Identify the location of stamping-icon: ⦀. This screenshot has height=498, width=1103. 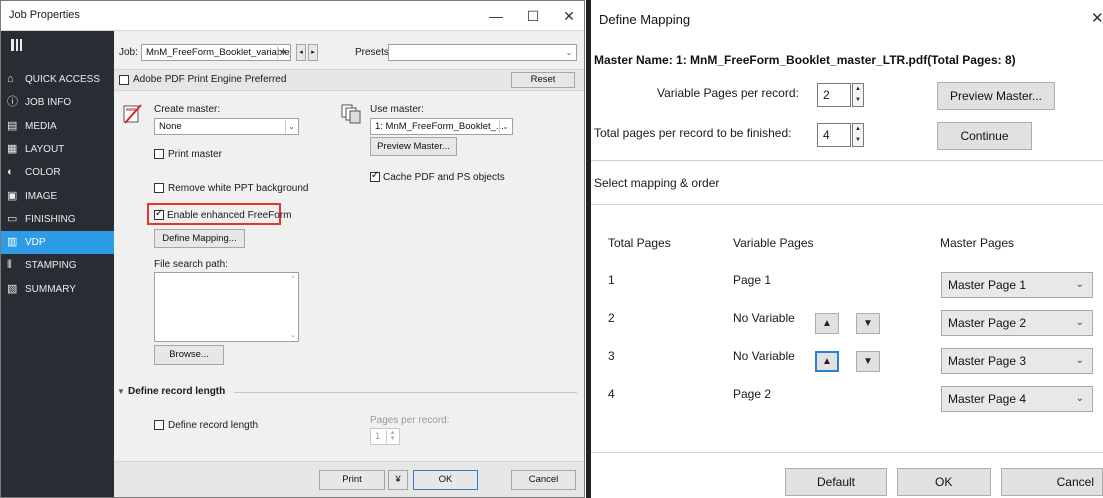
(9, 265).